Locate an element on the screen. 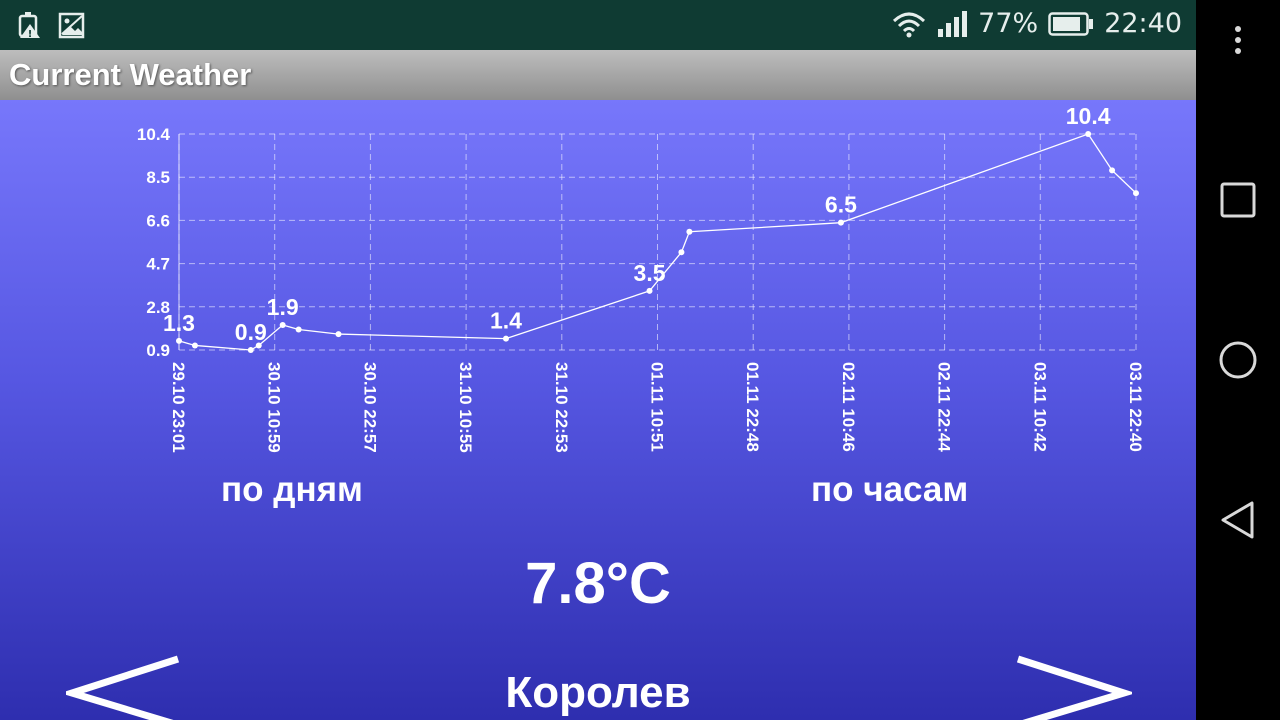 The height and width of the screenshot is (720, 1280). x-tick-label: 02.11 22:44 is located at coordinates (944, 407).